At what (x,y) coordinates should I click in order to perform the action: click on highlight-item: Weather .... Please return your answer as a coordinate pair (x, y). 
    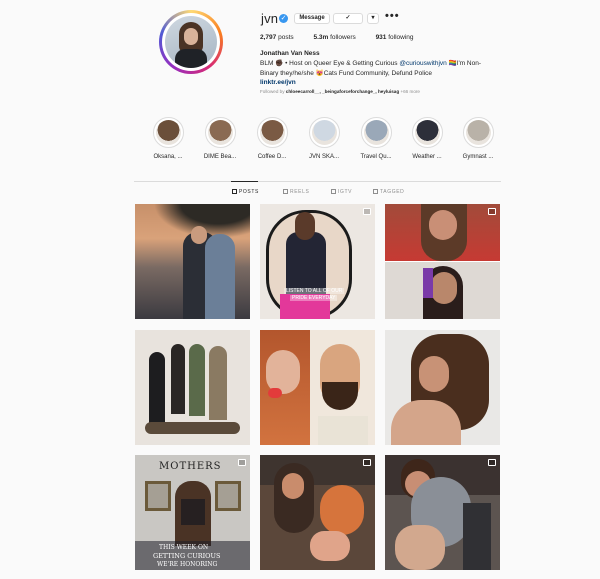
    Looking at the image, I should click on (427, 138).